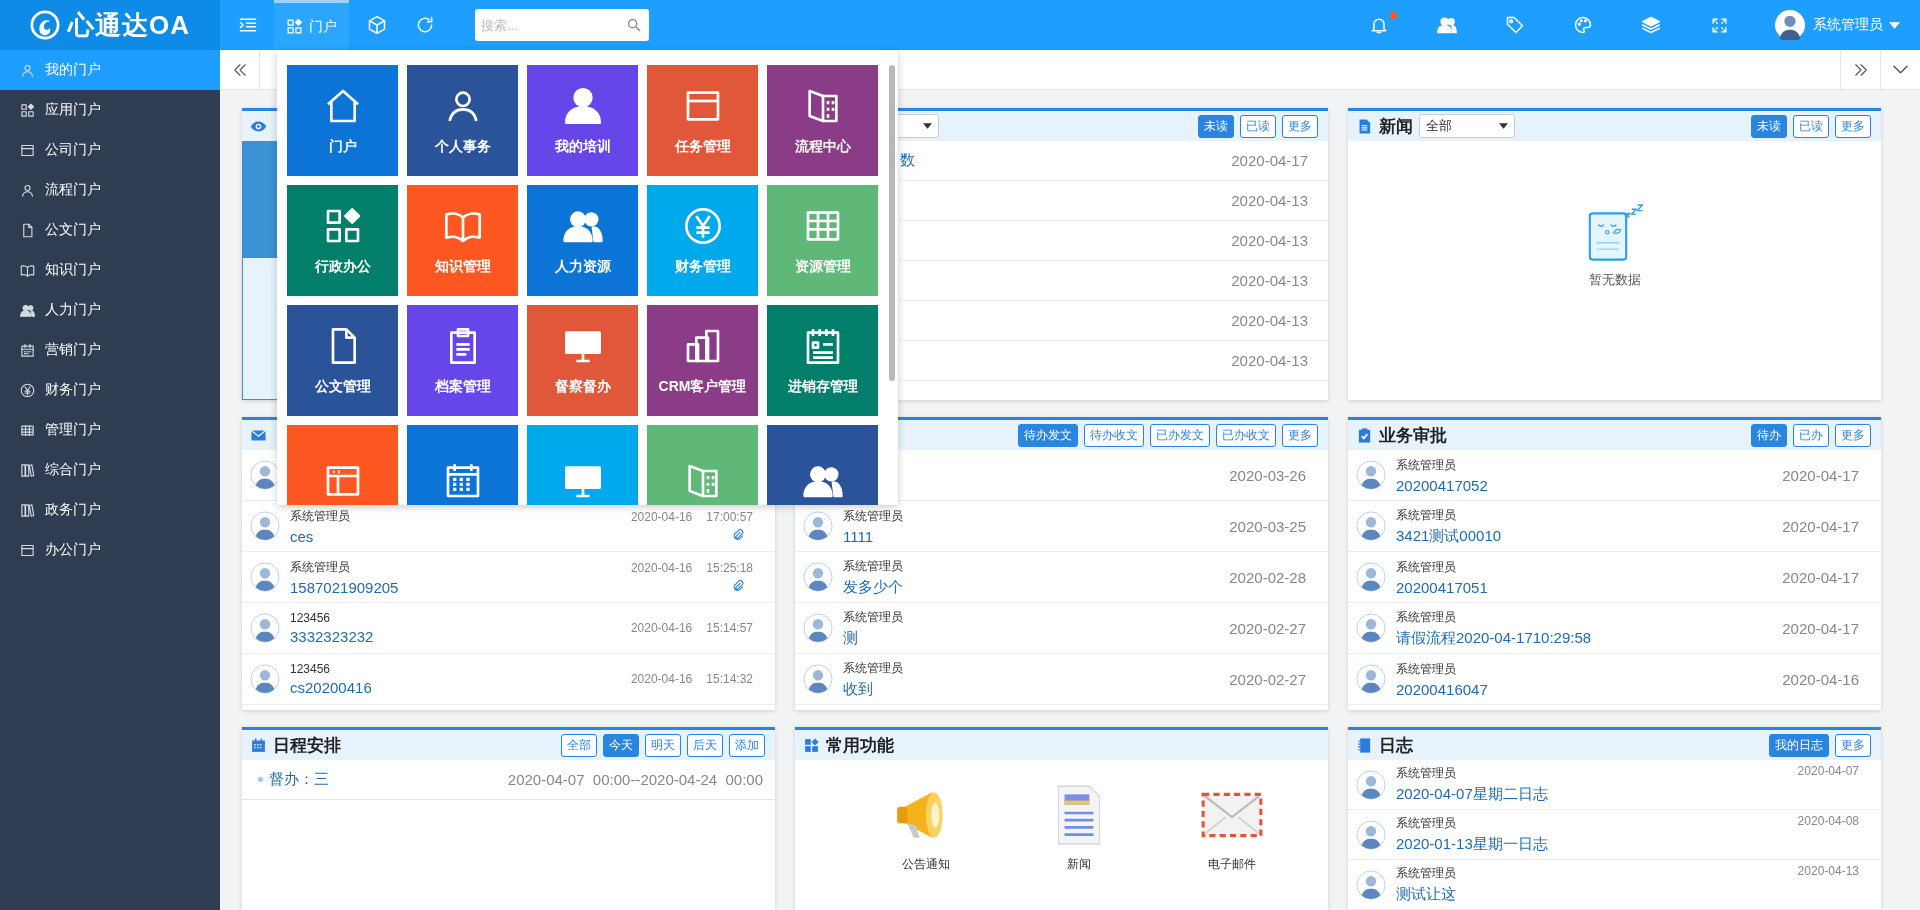 The height and width of the screenshot is (910, 1920). Describe the element at coordinates (621, 745) in the screenshot. I see `filter-button: 今天` at that location.